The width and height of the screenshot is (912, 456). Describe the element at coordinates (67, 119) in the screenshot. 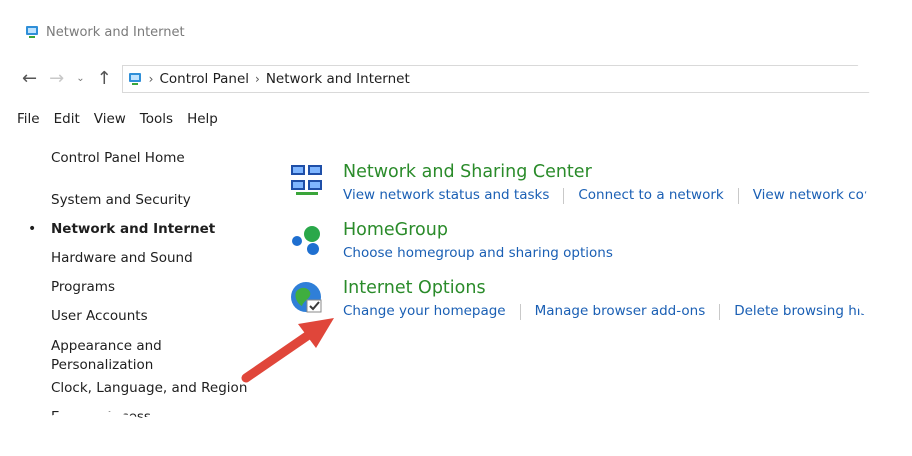

I see `menu-edit: Edit` at that location.